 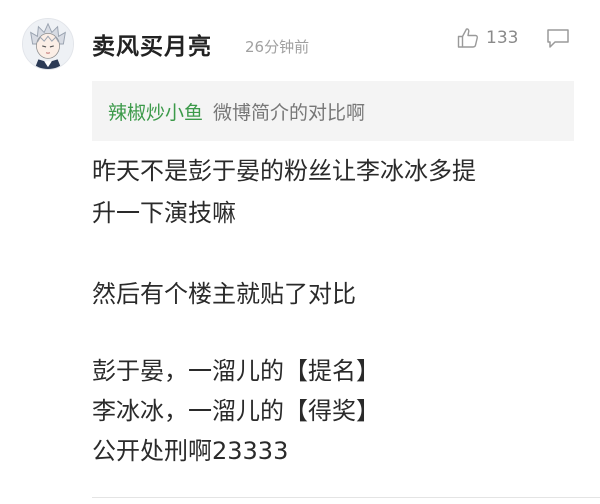 What do you see at coordinates (236, 411) in the screenshot?
I see `comment-text-line: 李冰冰，一溜儿的【得奖】` at bounding box center [236, 411].